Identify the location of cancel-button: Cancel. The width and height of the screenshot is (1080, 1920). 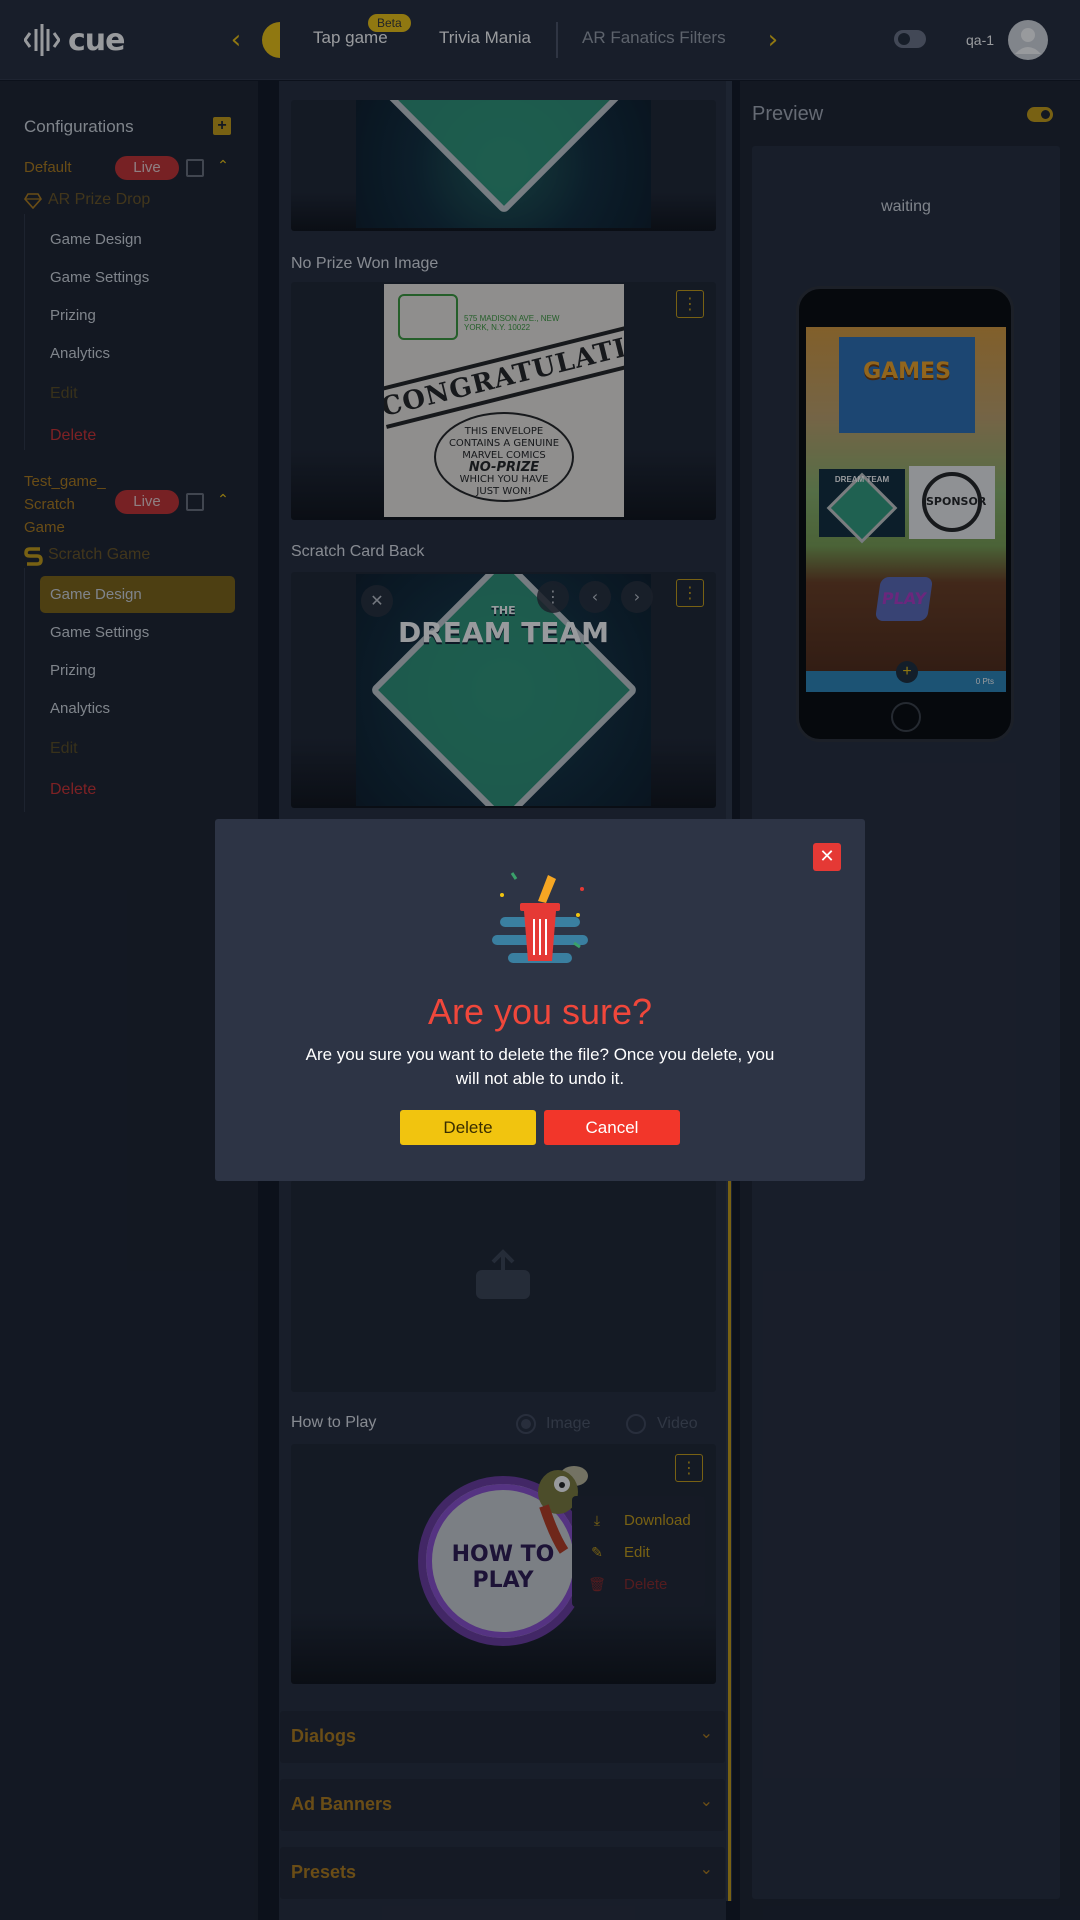
(612, 1127).